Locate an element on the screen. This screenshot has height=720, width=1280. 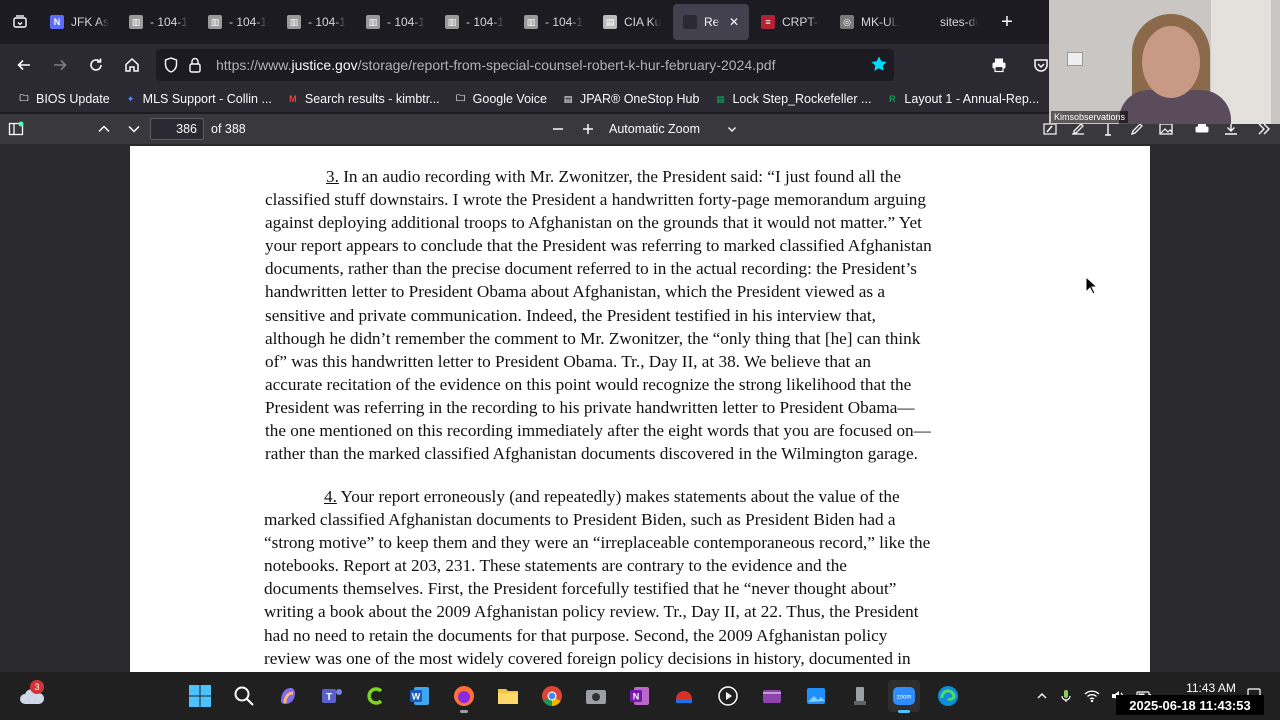
file-explorer-button is located at coordinates (508, 696).